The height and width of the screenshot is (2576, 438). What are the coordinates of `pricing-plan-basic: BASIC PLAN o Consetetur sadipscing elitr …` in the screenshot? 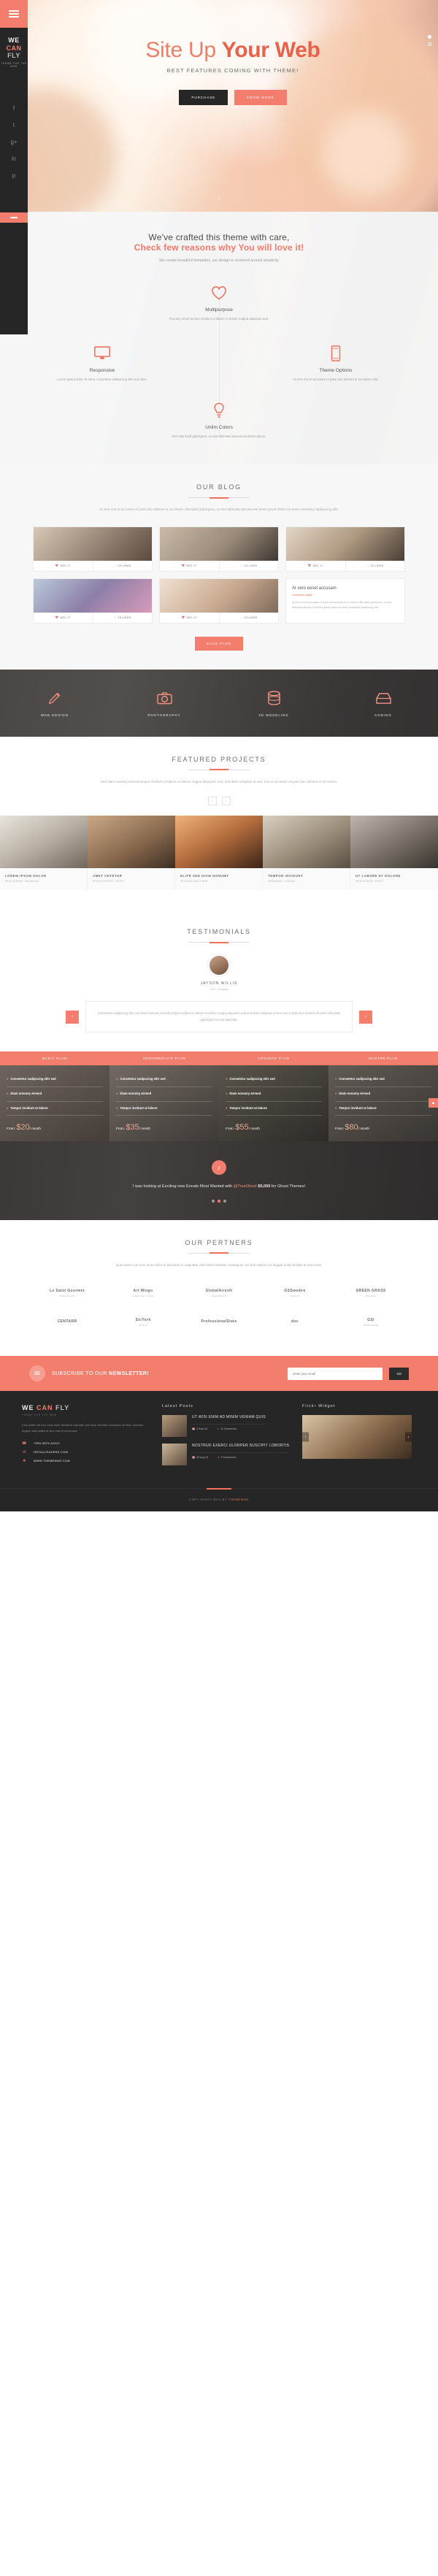 It's located at (55, 1096).